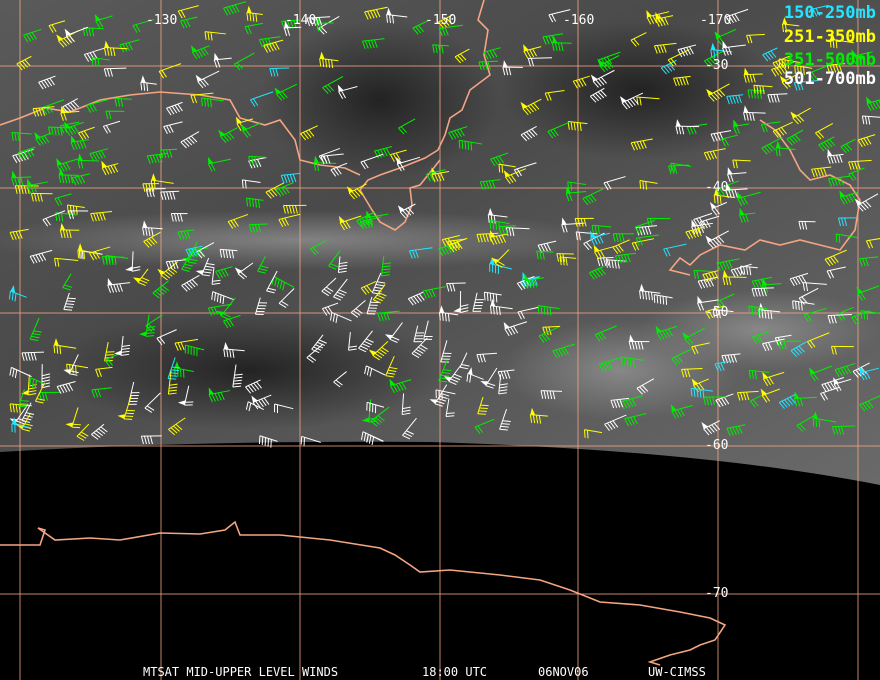  Describe the element at coordinates (829, 60) in the screenshot. I see `legend-351-500mb: 351-500mb` at that location.